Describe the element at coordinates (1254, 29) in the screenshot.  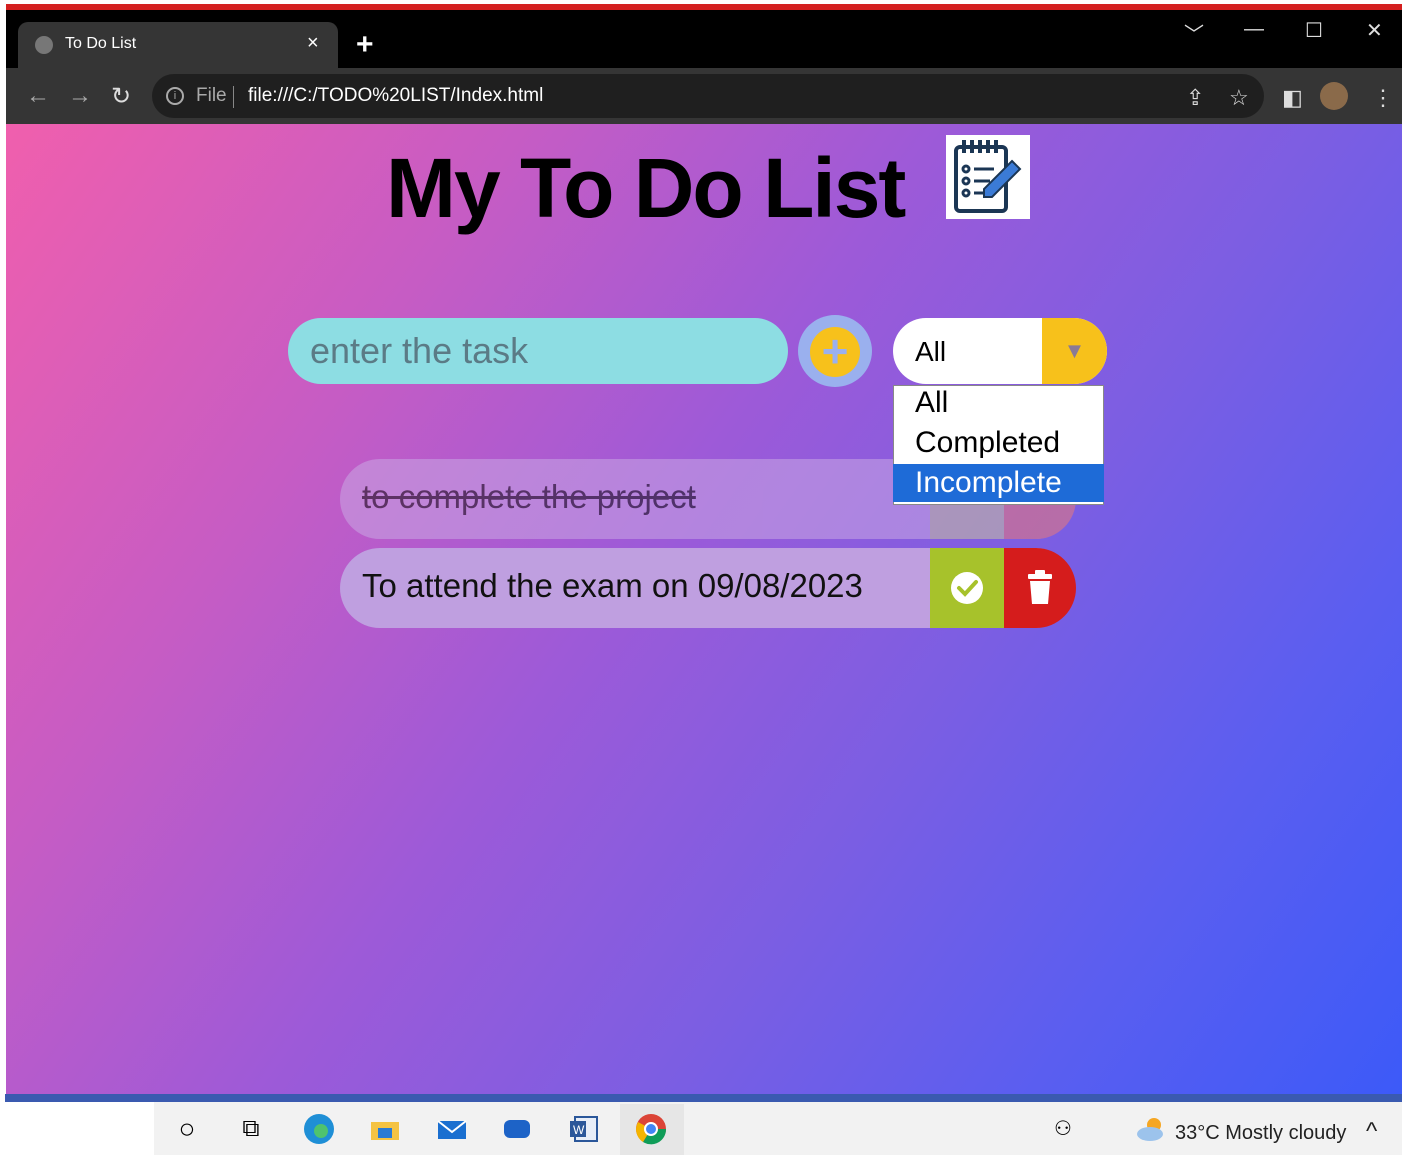
I see `minimize-icon: —` at that location.